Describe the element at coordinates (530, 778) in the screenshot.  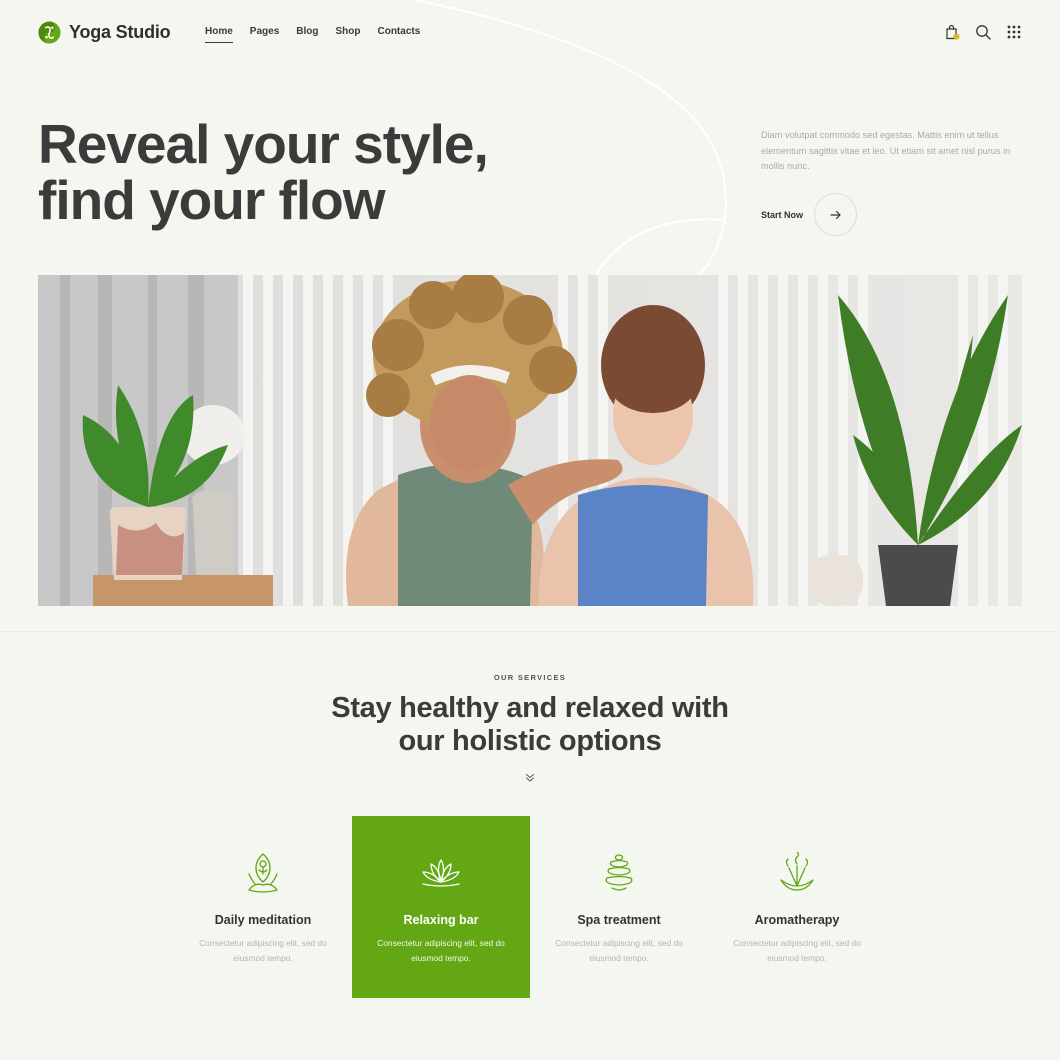
I see `double-chevron-down-icon` at that location.